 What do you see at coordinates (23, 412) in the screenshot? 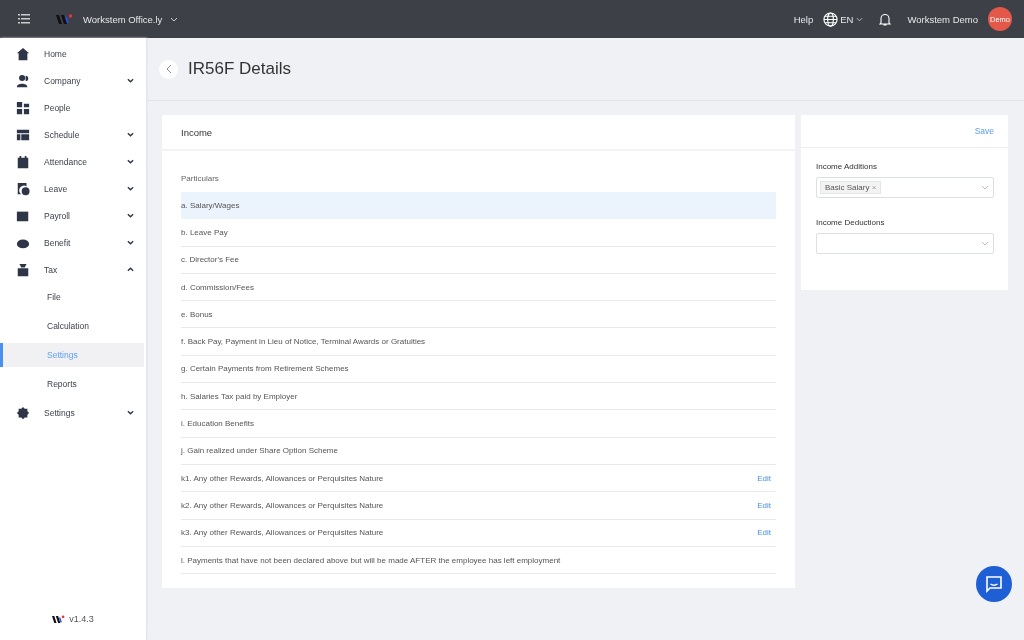
I see `gear-icon` at bounding box center [23, 412].